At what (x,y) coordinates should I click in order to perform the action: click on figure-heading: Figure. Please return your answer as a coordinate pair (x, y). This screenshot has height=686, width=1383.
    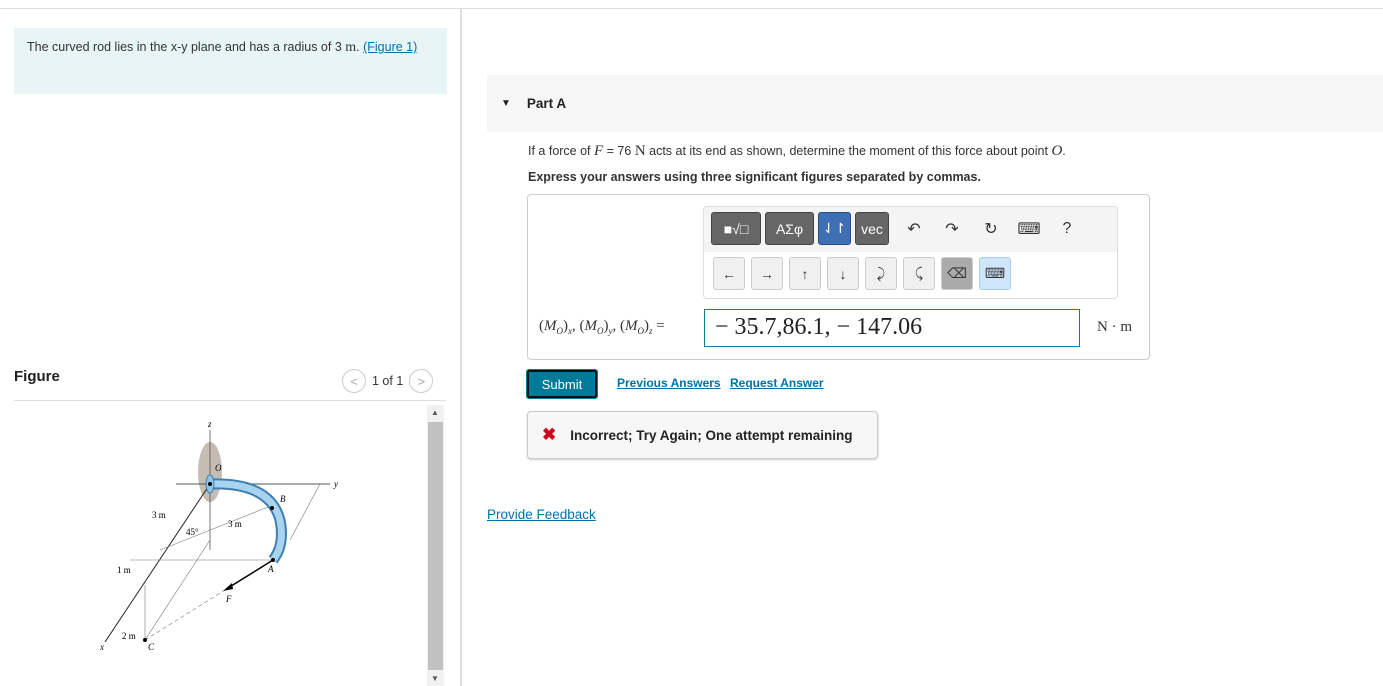
    Looking at the image, I should click on (37, 376).